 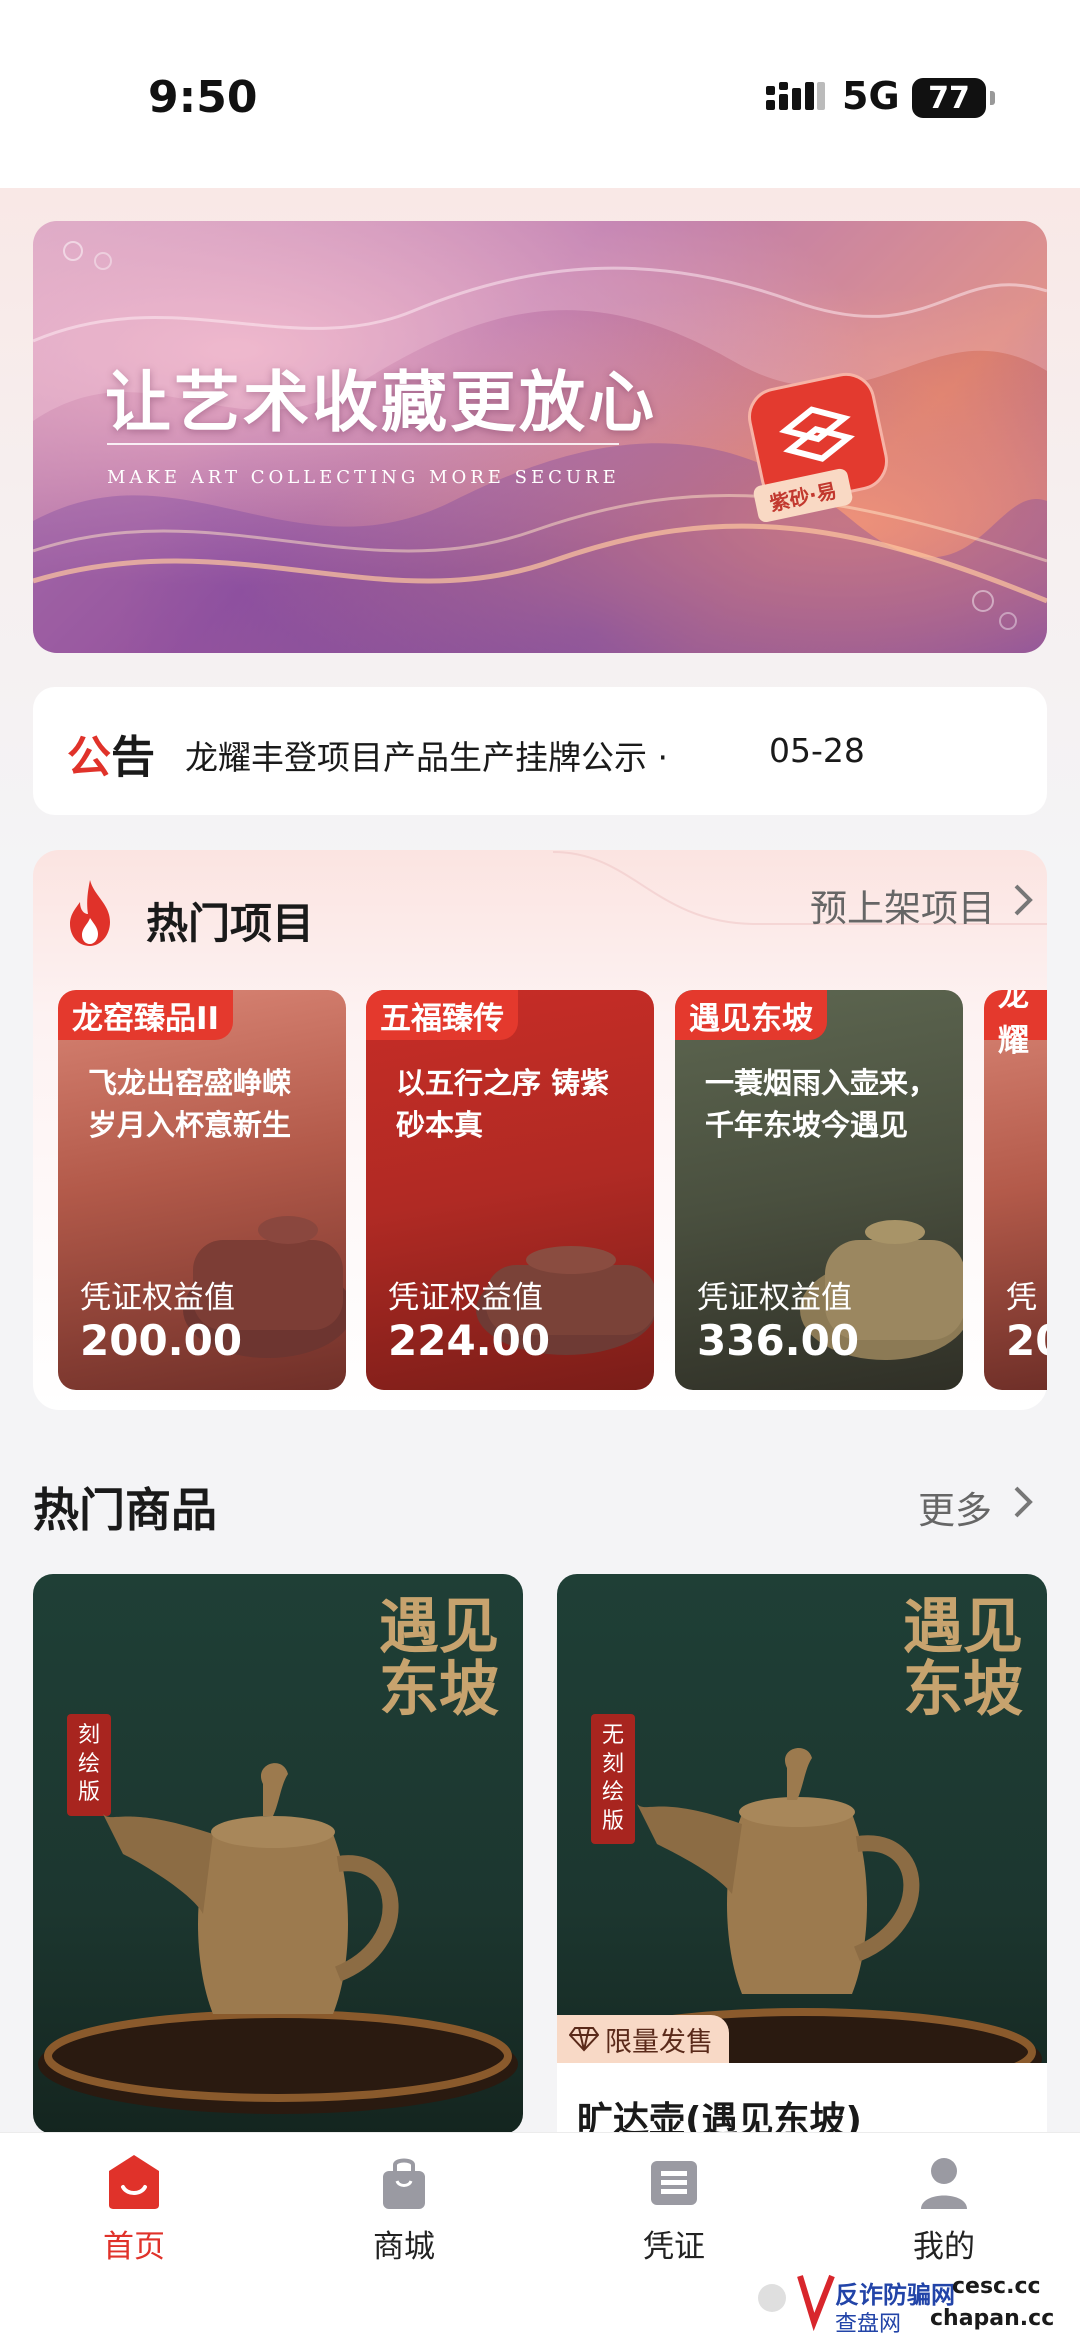 I want to click on project-value: 336.00, so click(x=778, y=1340).